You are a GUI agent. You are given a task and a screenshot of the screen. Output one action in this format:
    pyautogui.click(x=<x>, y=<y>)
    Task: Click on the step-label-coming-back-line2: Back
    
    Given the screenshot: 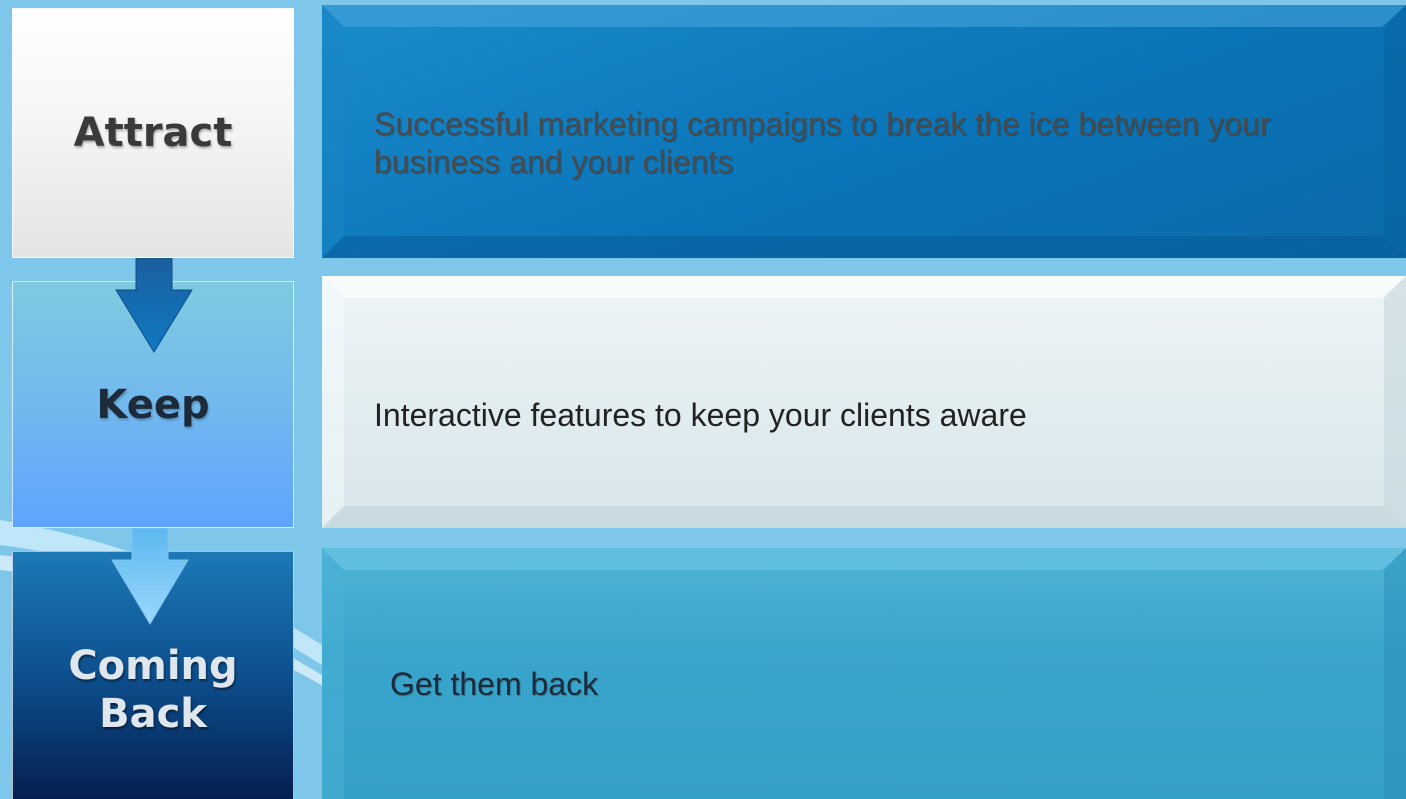 What is the action you would take?
    pyautogui.click(x=153, y=714)
    